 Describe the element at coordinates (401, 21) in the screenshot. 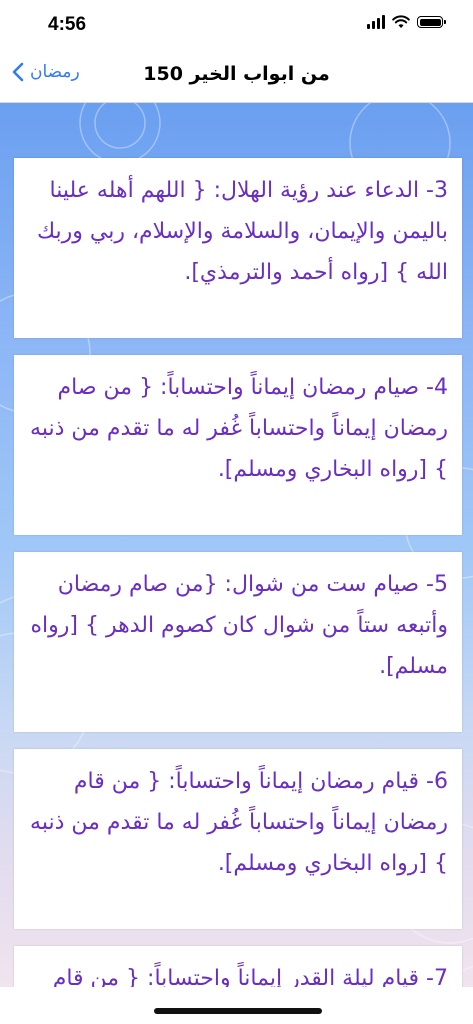

I see `wifi-icon` at that location.